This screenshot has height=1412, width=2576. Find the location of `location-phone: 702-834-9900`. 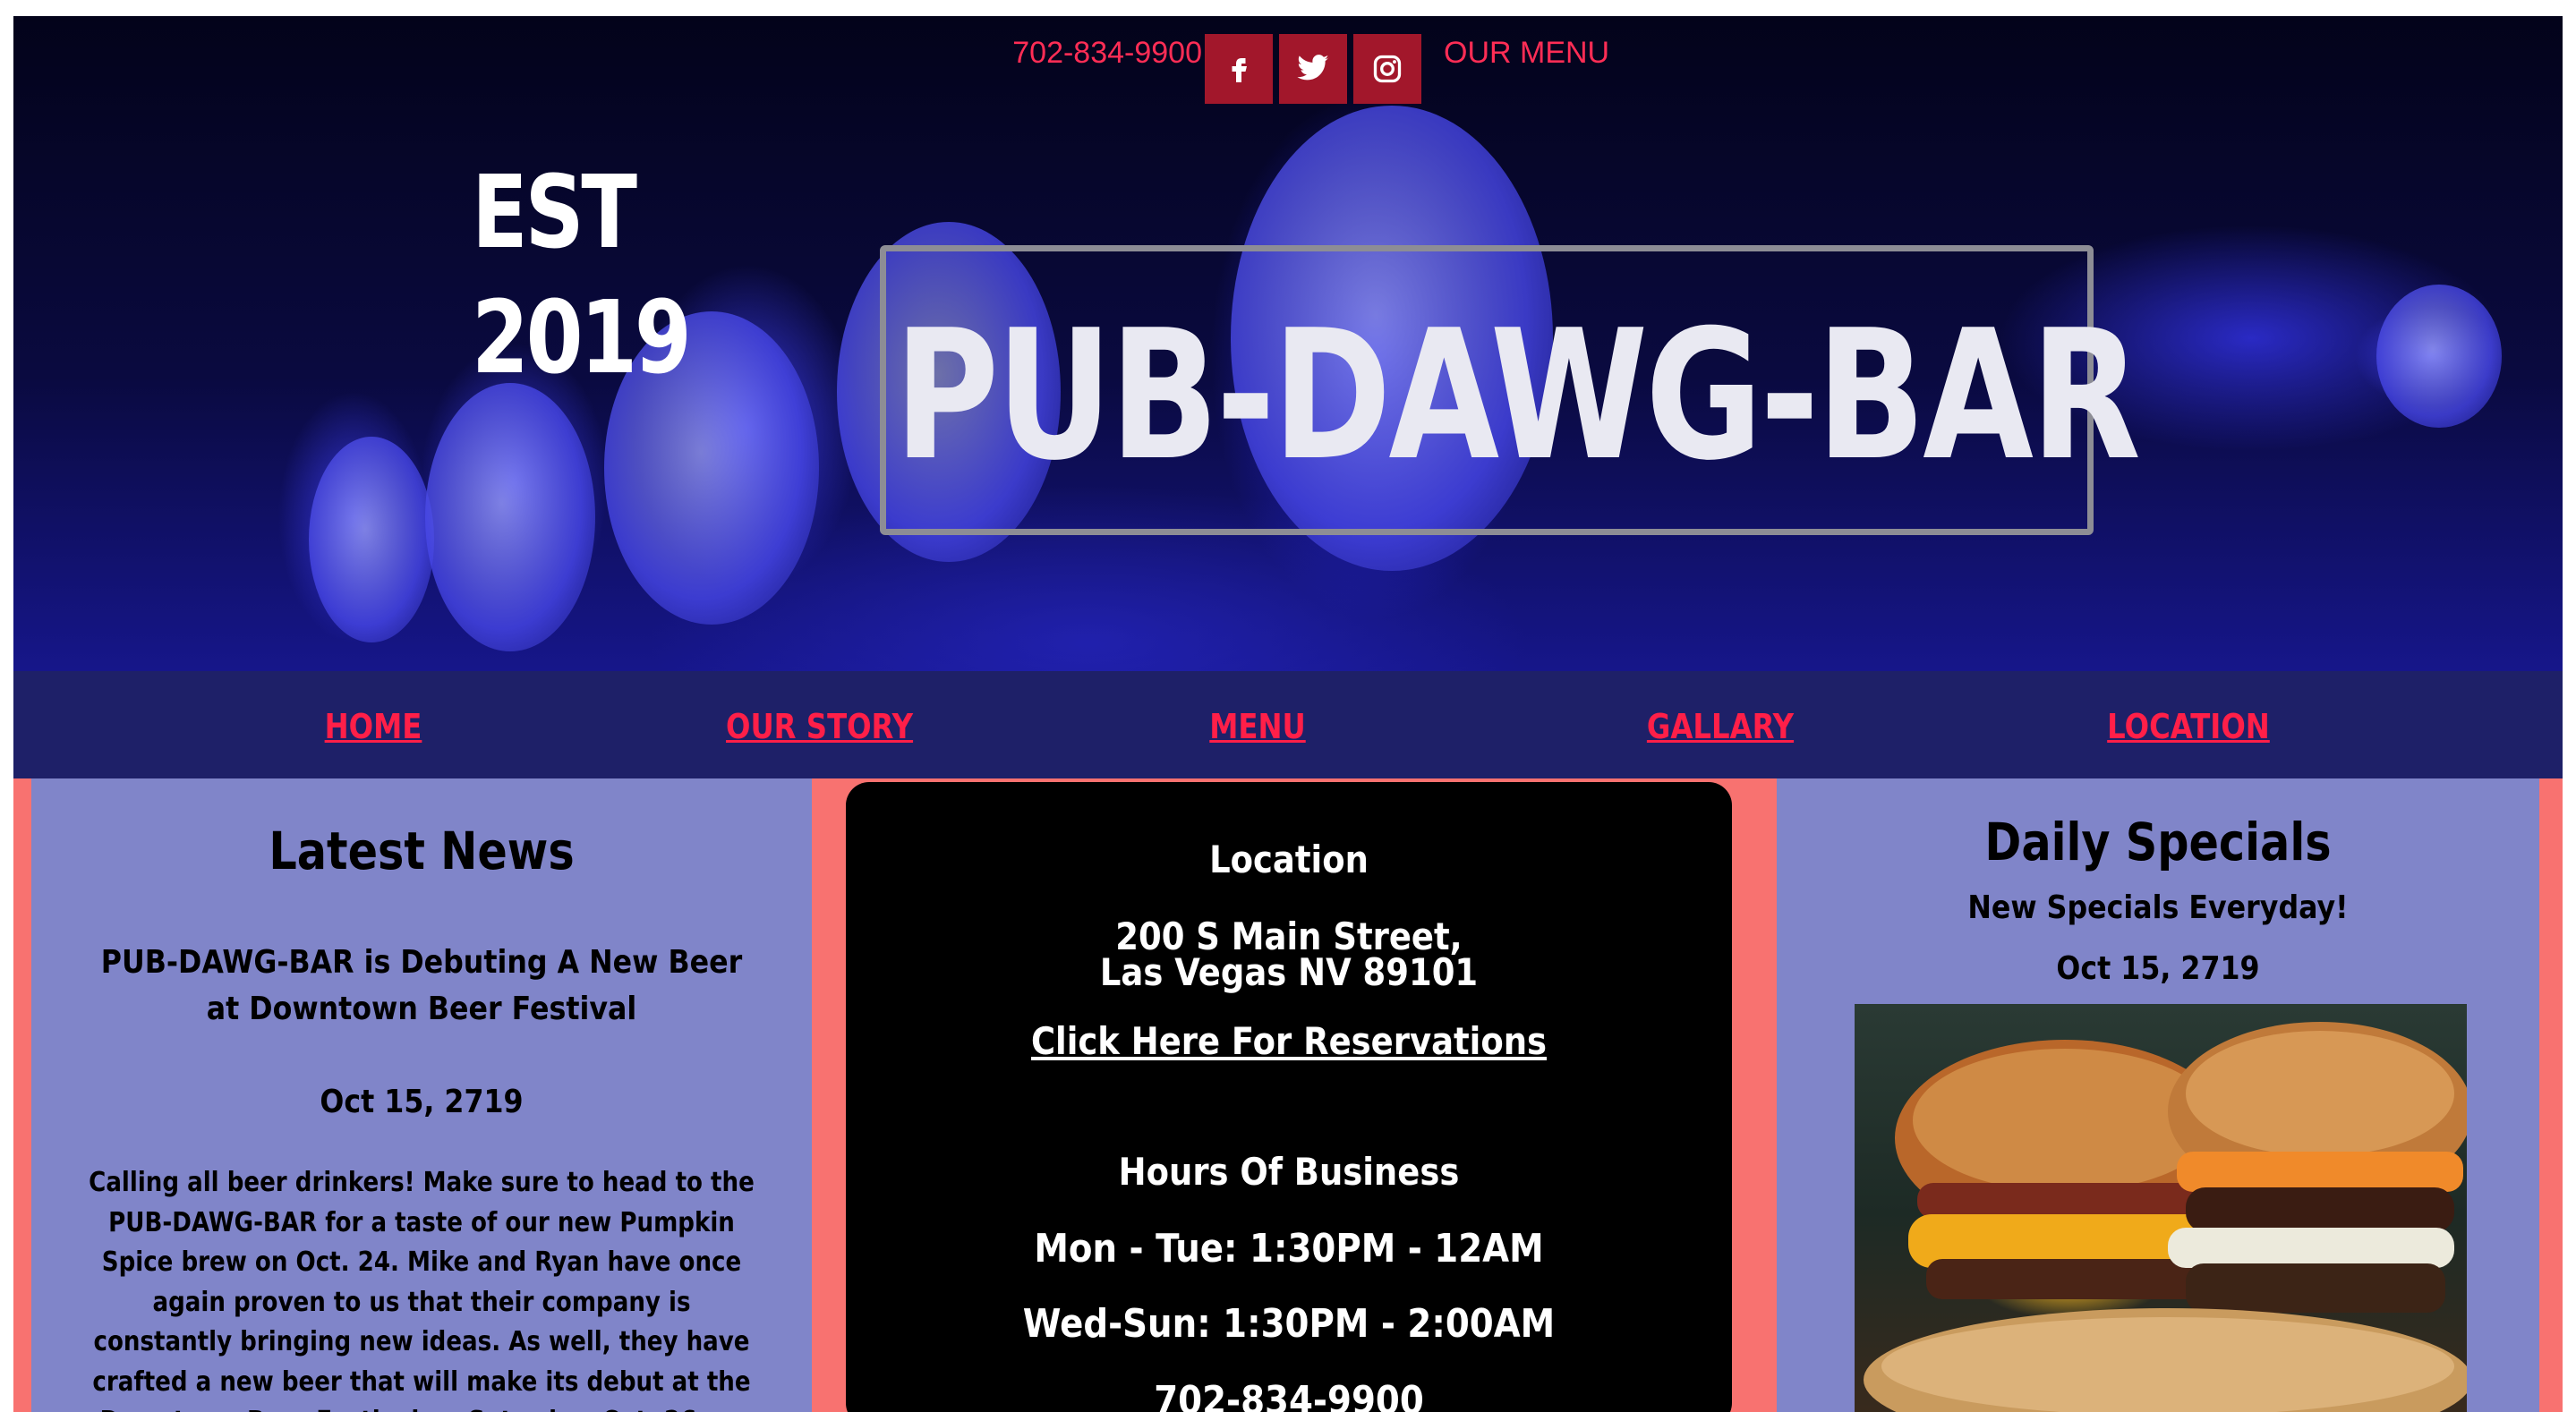

location-phone: 702-834-9900 is located at coordinates (1289, 1395).